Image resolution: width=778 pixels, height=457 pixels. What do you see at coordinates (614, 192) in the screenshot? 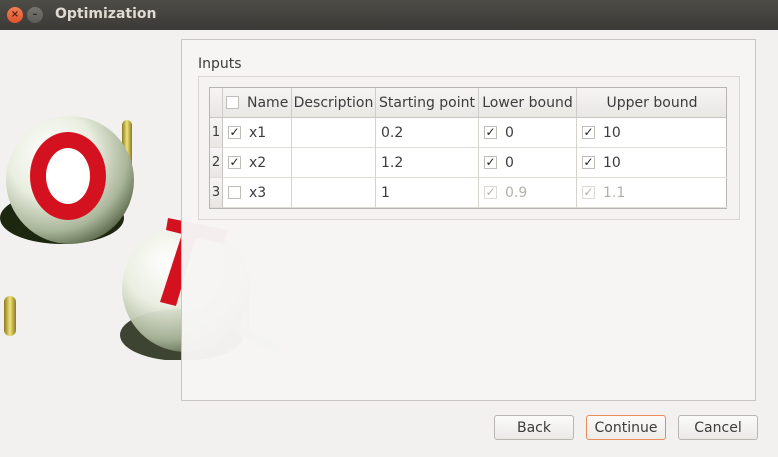
I see `upper-bound-value: 1.1` at bounding box center [614, 192].